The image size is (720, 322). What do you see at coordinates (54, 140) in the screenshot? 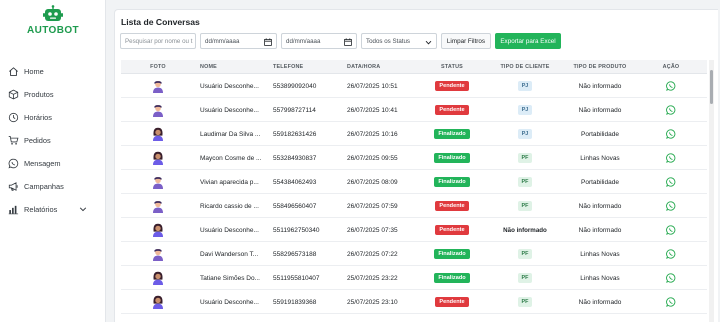
I see `sidebar-item-pedidos: Pedidos` at bounding box center [54, 140].